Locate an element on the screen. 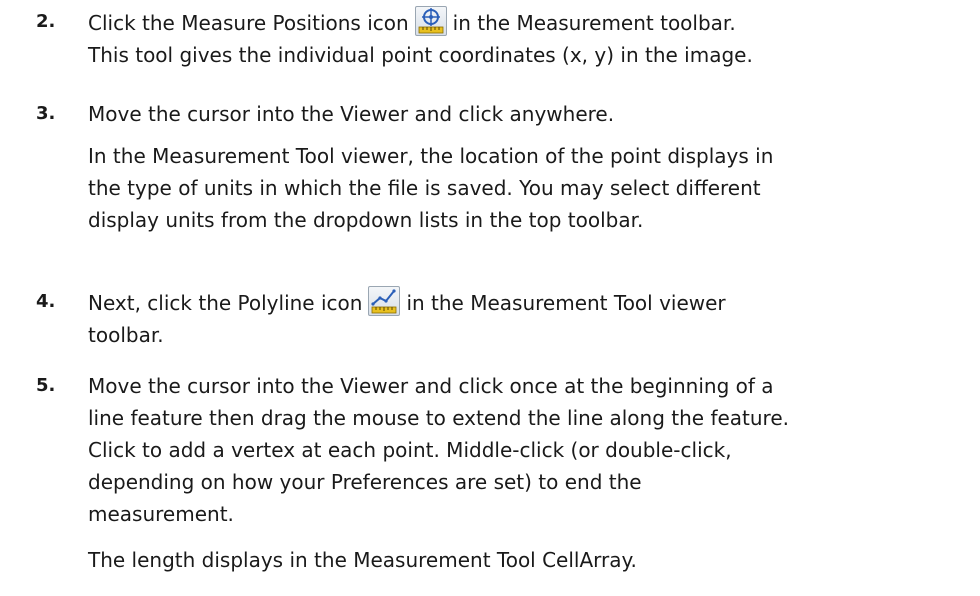 This screenshot has height=596, width=980. step-text: in the Measurement toolbar. is located at coordinates (594, 23).